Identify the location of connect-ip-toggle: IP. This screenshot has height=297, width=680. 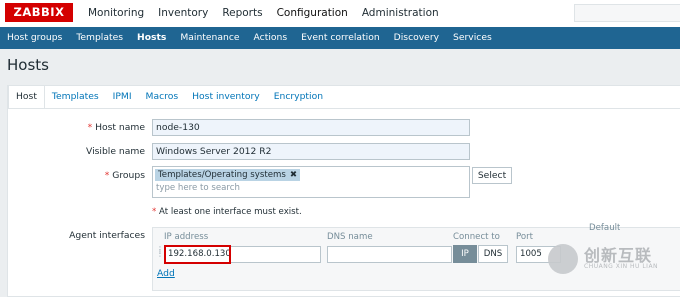
(465, 254).